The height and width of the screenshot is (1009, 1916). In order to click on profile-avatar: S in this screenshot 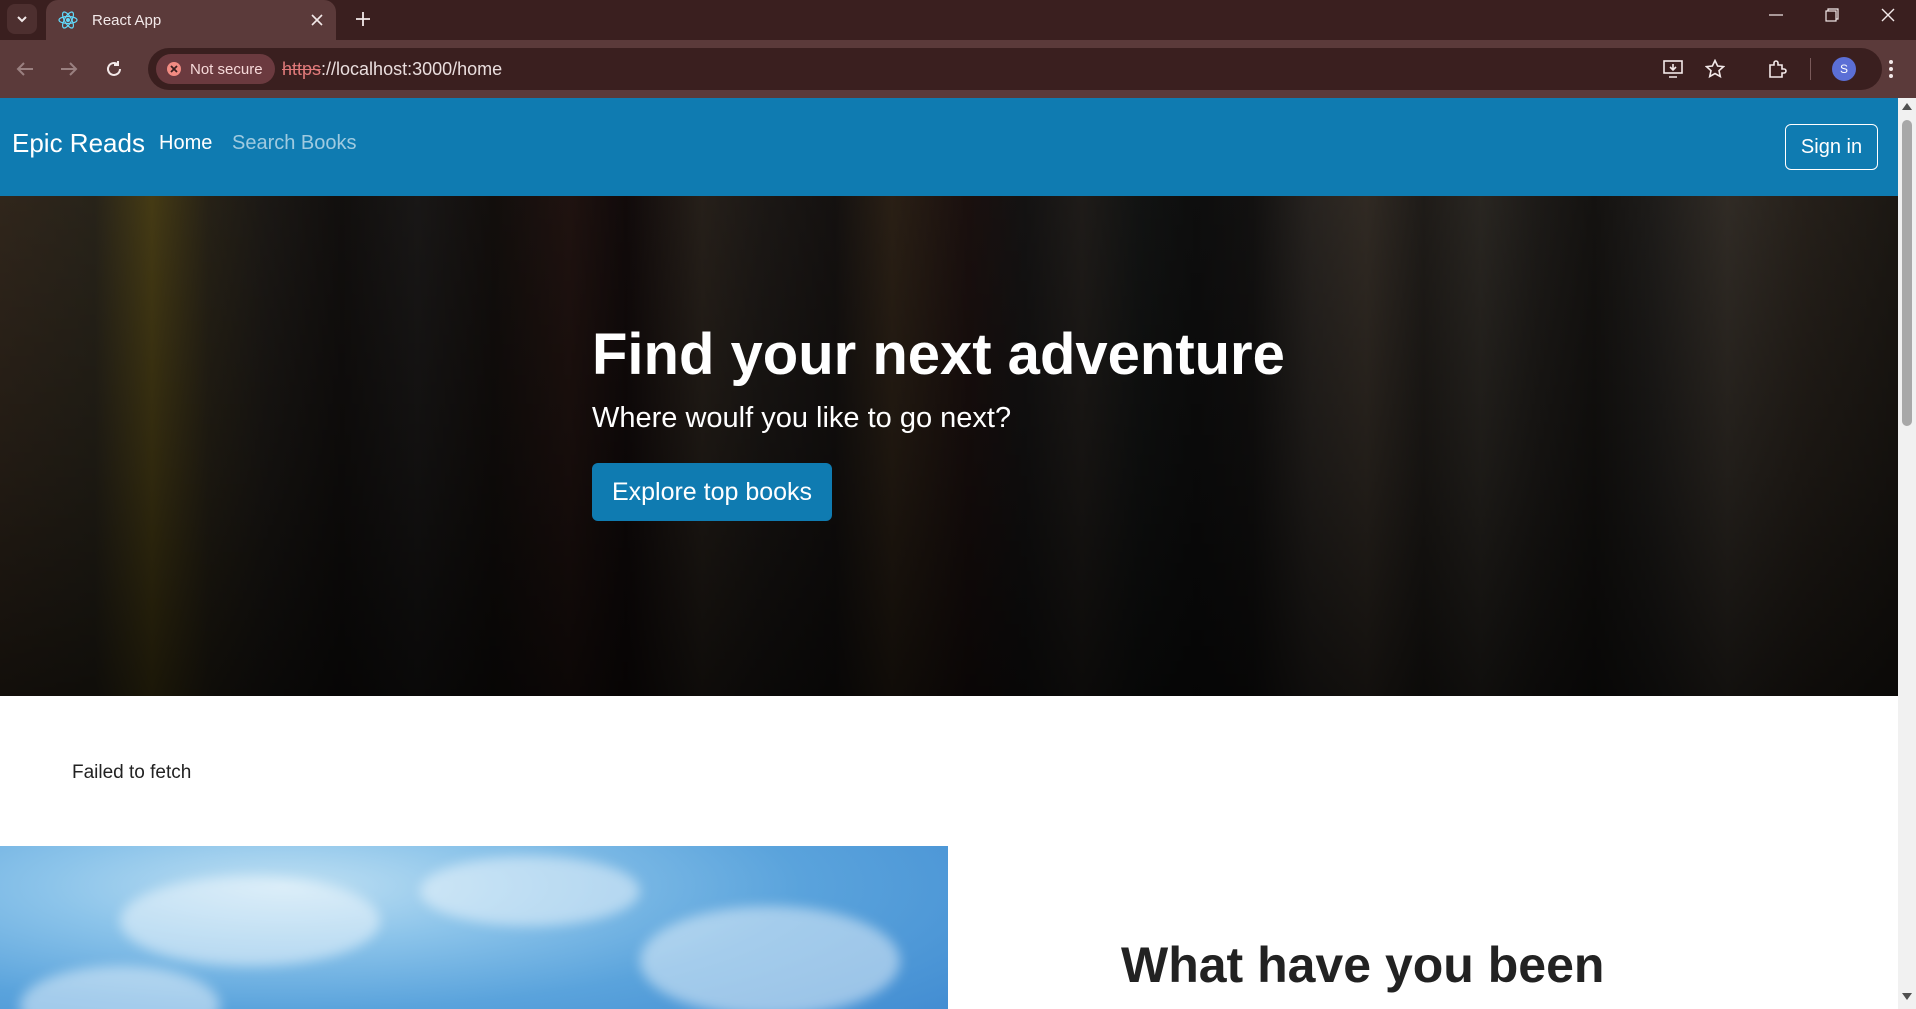, I will do `click(1844, 69)`.